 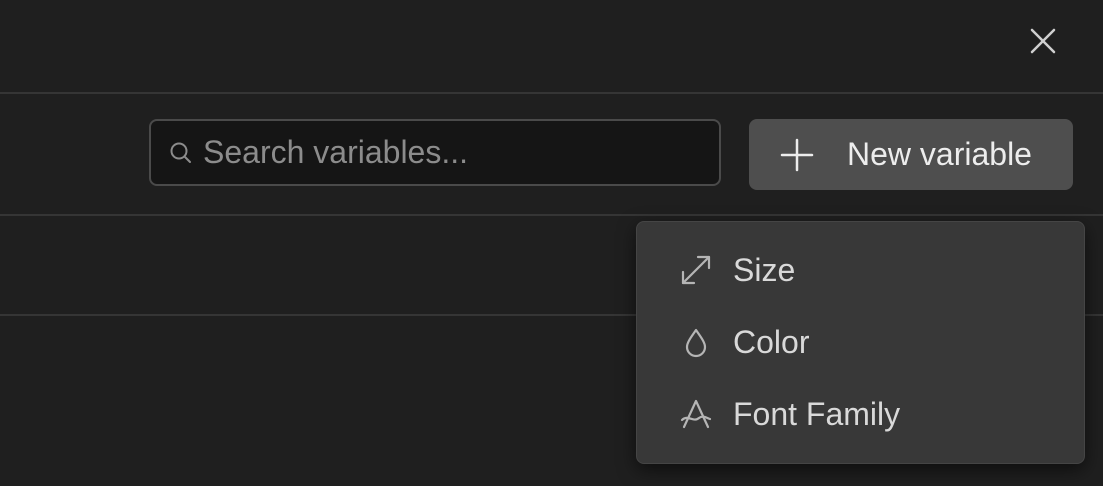 I want to click on font-icon, so click(x=696, y=414).